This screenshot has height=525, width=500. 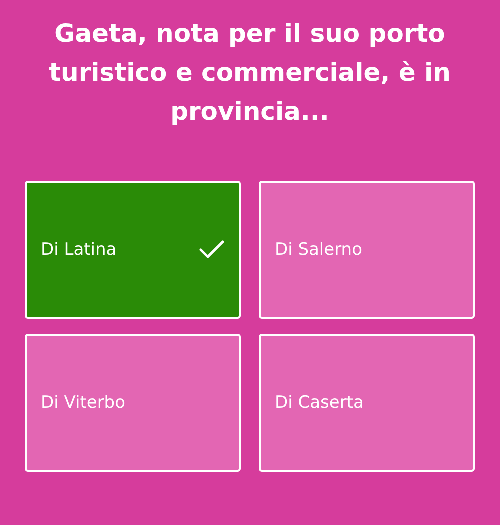 What do you see at coordinates (133, 250) in the screenshot?
I see `answer-option: Di Latina` at bounding box center [133, 250].